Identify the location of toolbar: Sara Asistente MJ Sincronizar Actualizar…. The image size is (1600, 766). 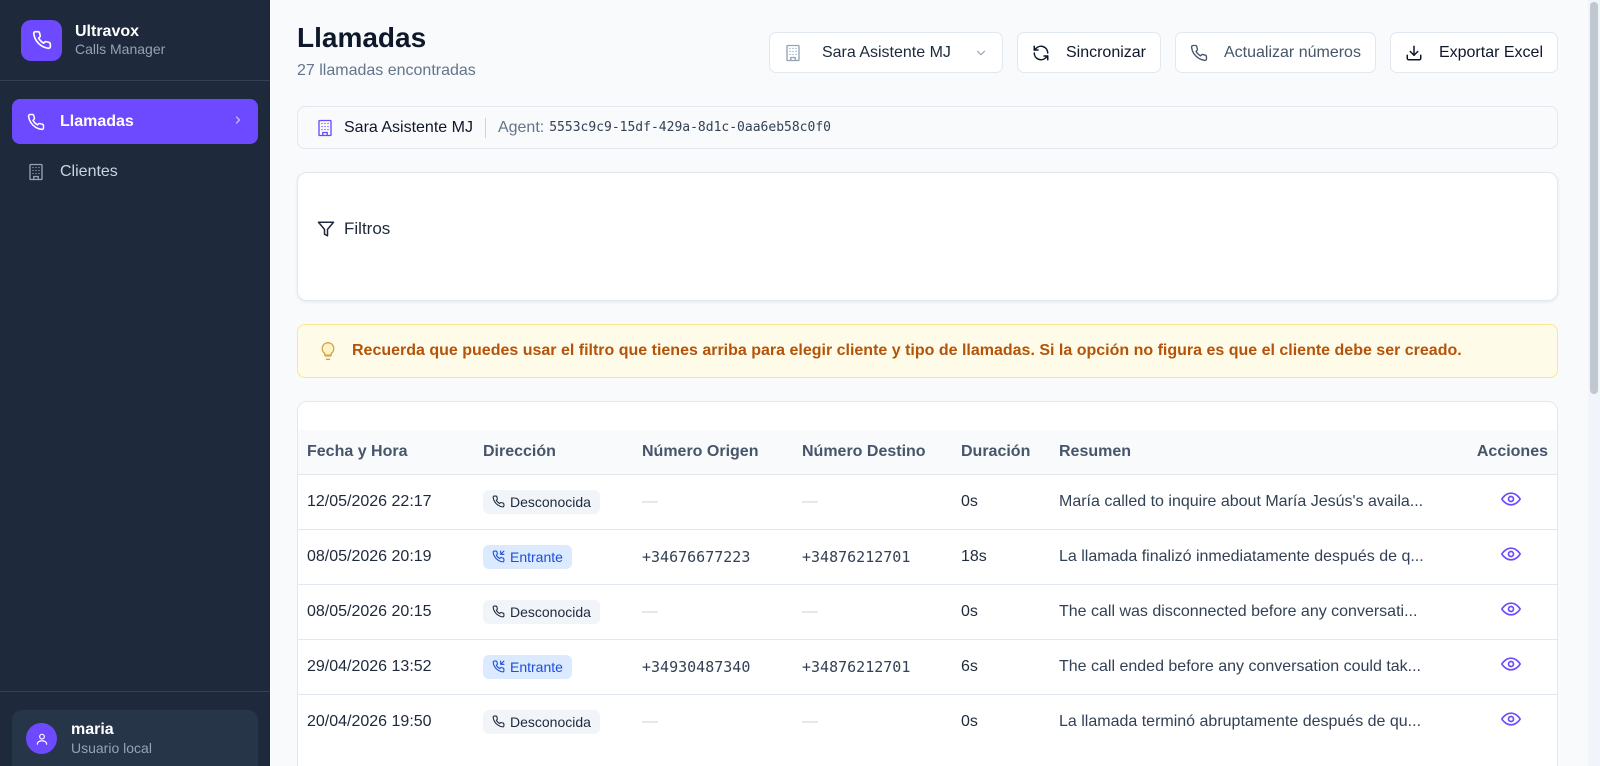
(1163, 52).